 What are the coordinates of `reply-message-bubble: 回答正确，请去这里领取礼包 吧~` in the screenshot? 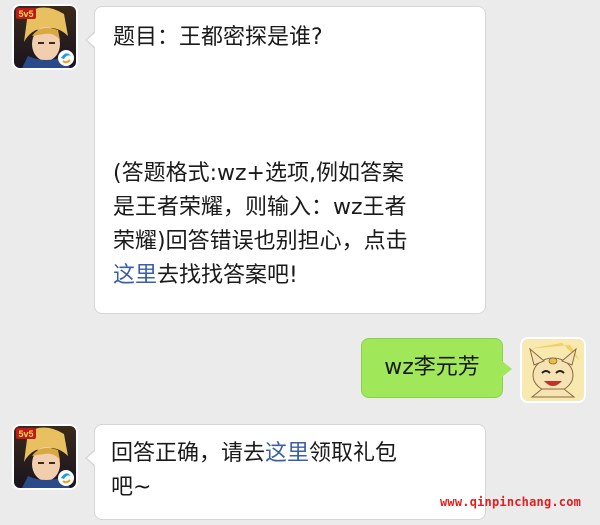 It's located at (285, 472).